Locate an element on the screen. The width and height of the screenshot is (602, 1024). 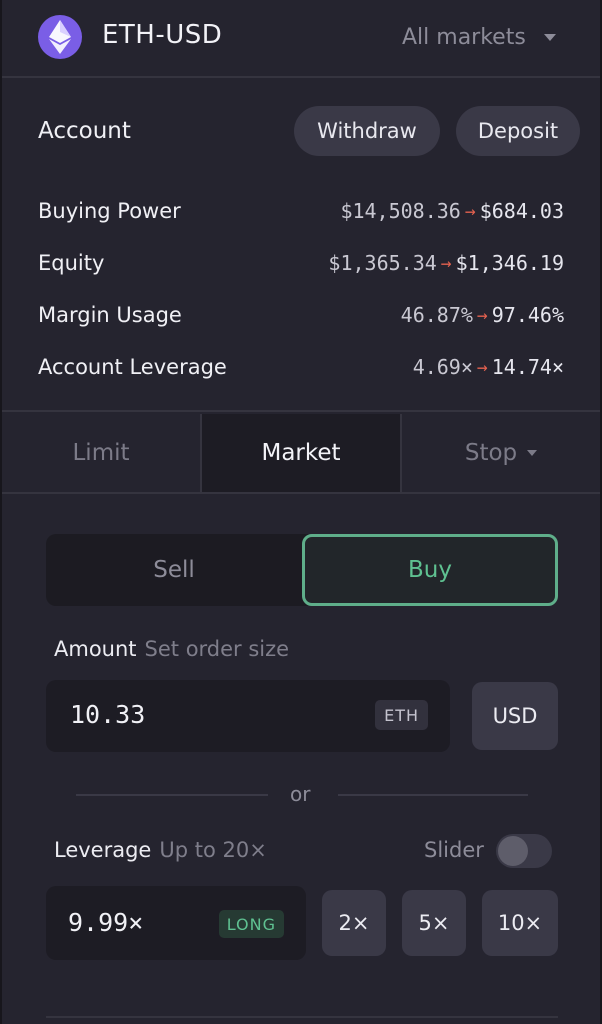
account-leverage-row: Account Leverage 4.69× → 14.74× is located at coordinates (301, 367).